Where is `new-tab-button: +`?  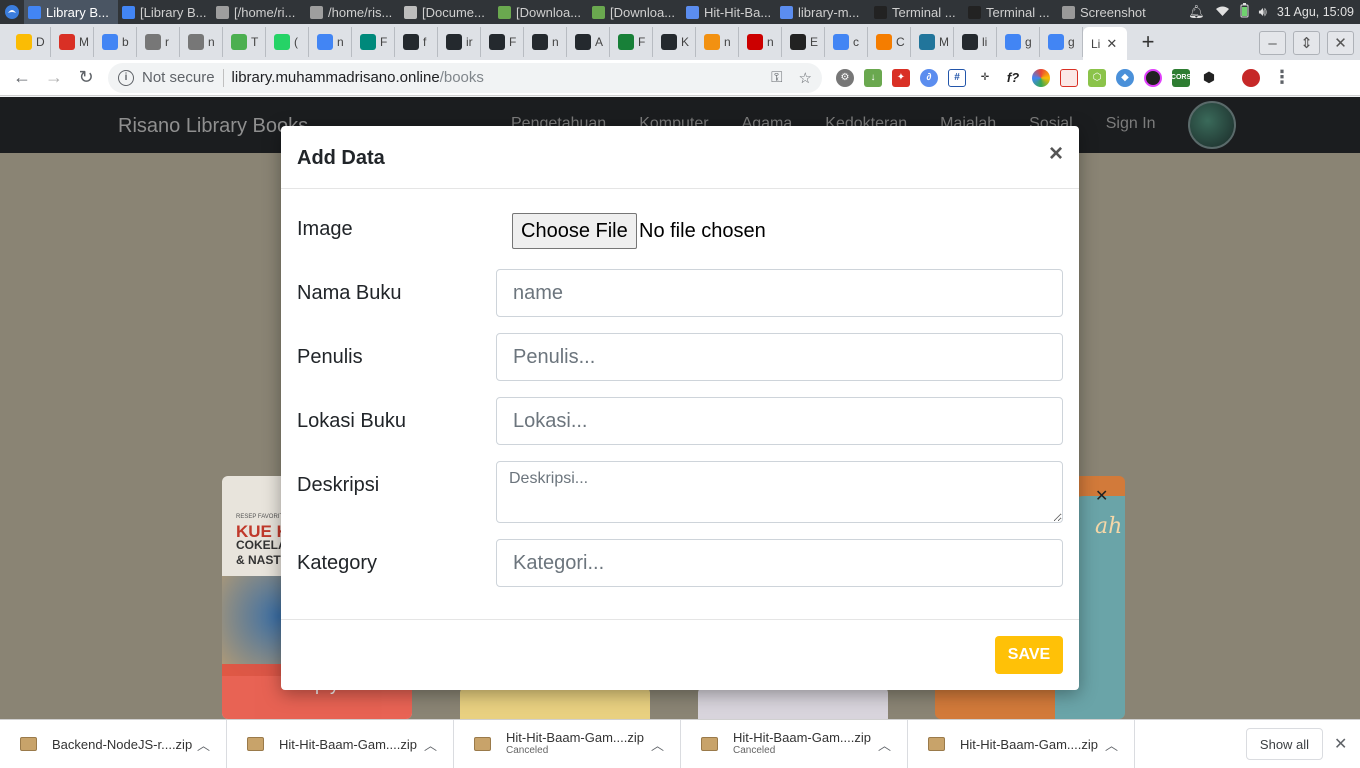
new-tab-button: + is located at coordinates (1148, 42).